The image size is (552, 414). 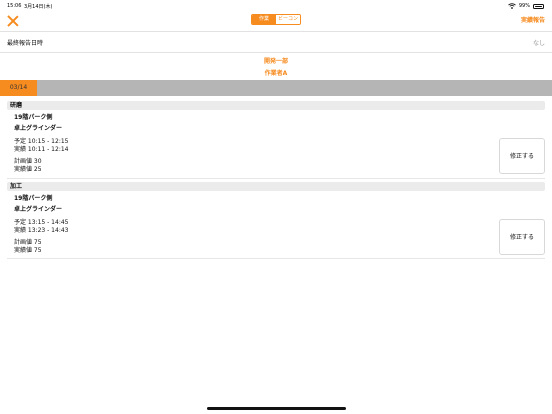 I want to click on date-tab-bar: 03/14, so click(x=276, y=88).